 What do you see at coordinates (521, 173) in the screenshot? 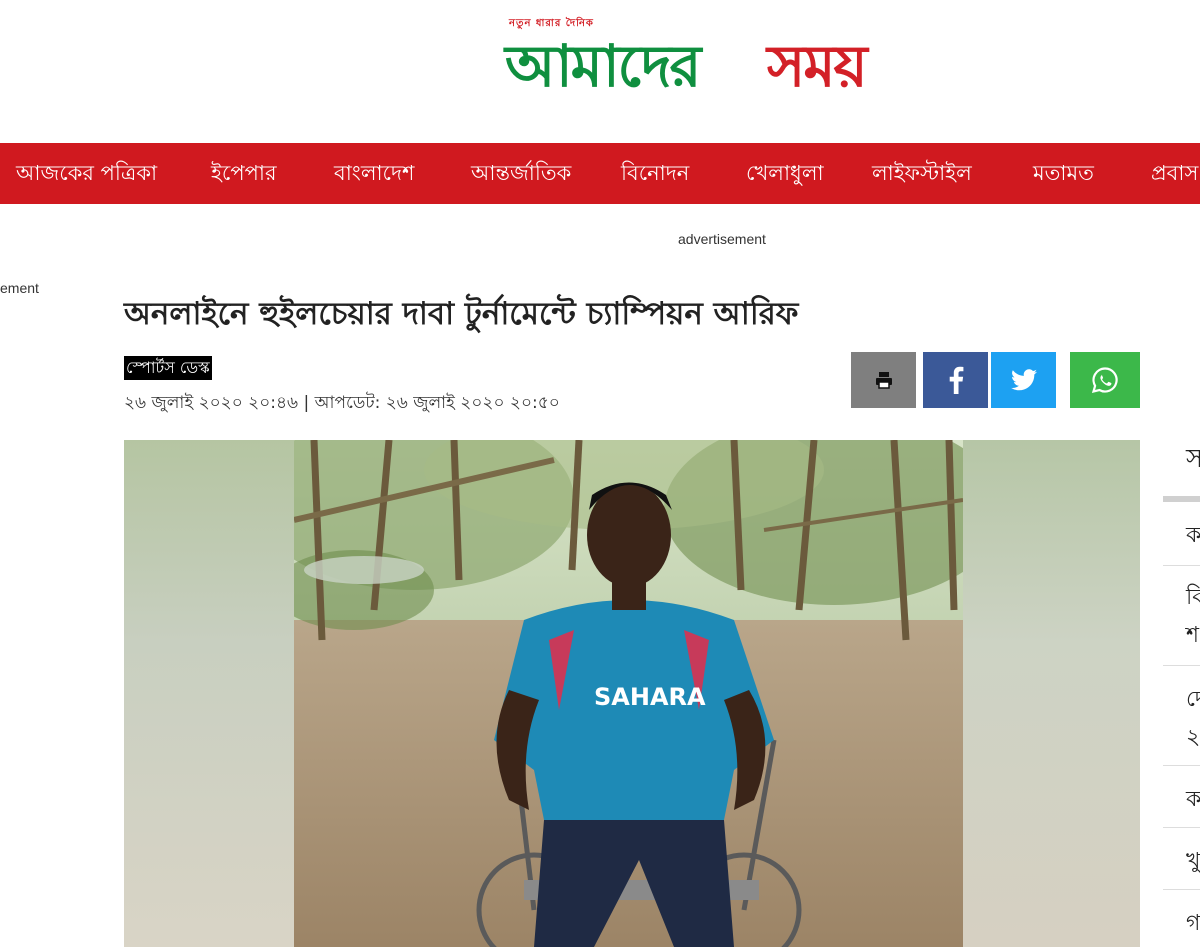
I see `nav-item-international: আন্তর্জাতিক` at bounding box center [521, 173].